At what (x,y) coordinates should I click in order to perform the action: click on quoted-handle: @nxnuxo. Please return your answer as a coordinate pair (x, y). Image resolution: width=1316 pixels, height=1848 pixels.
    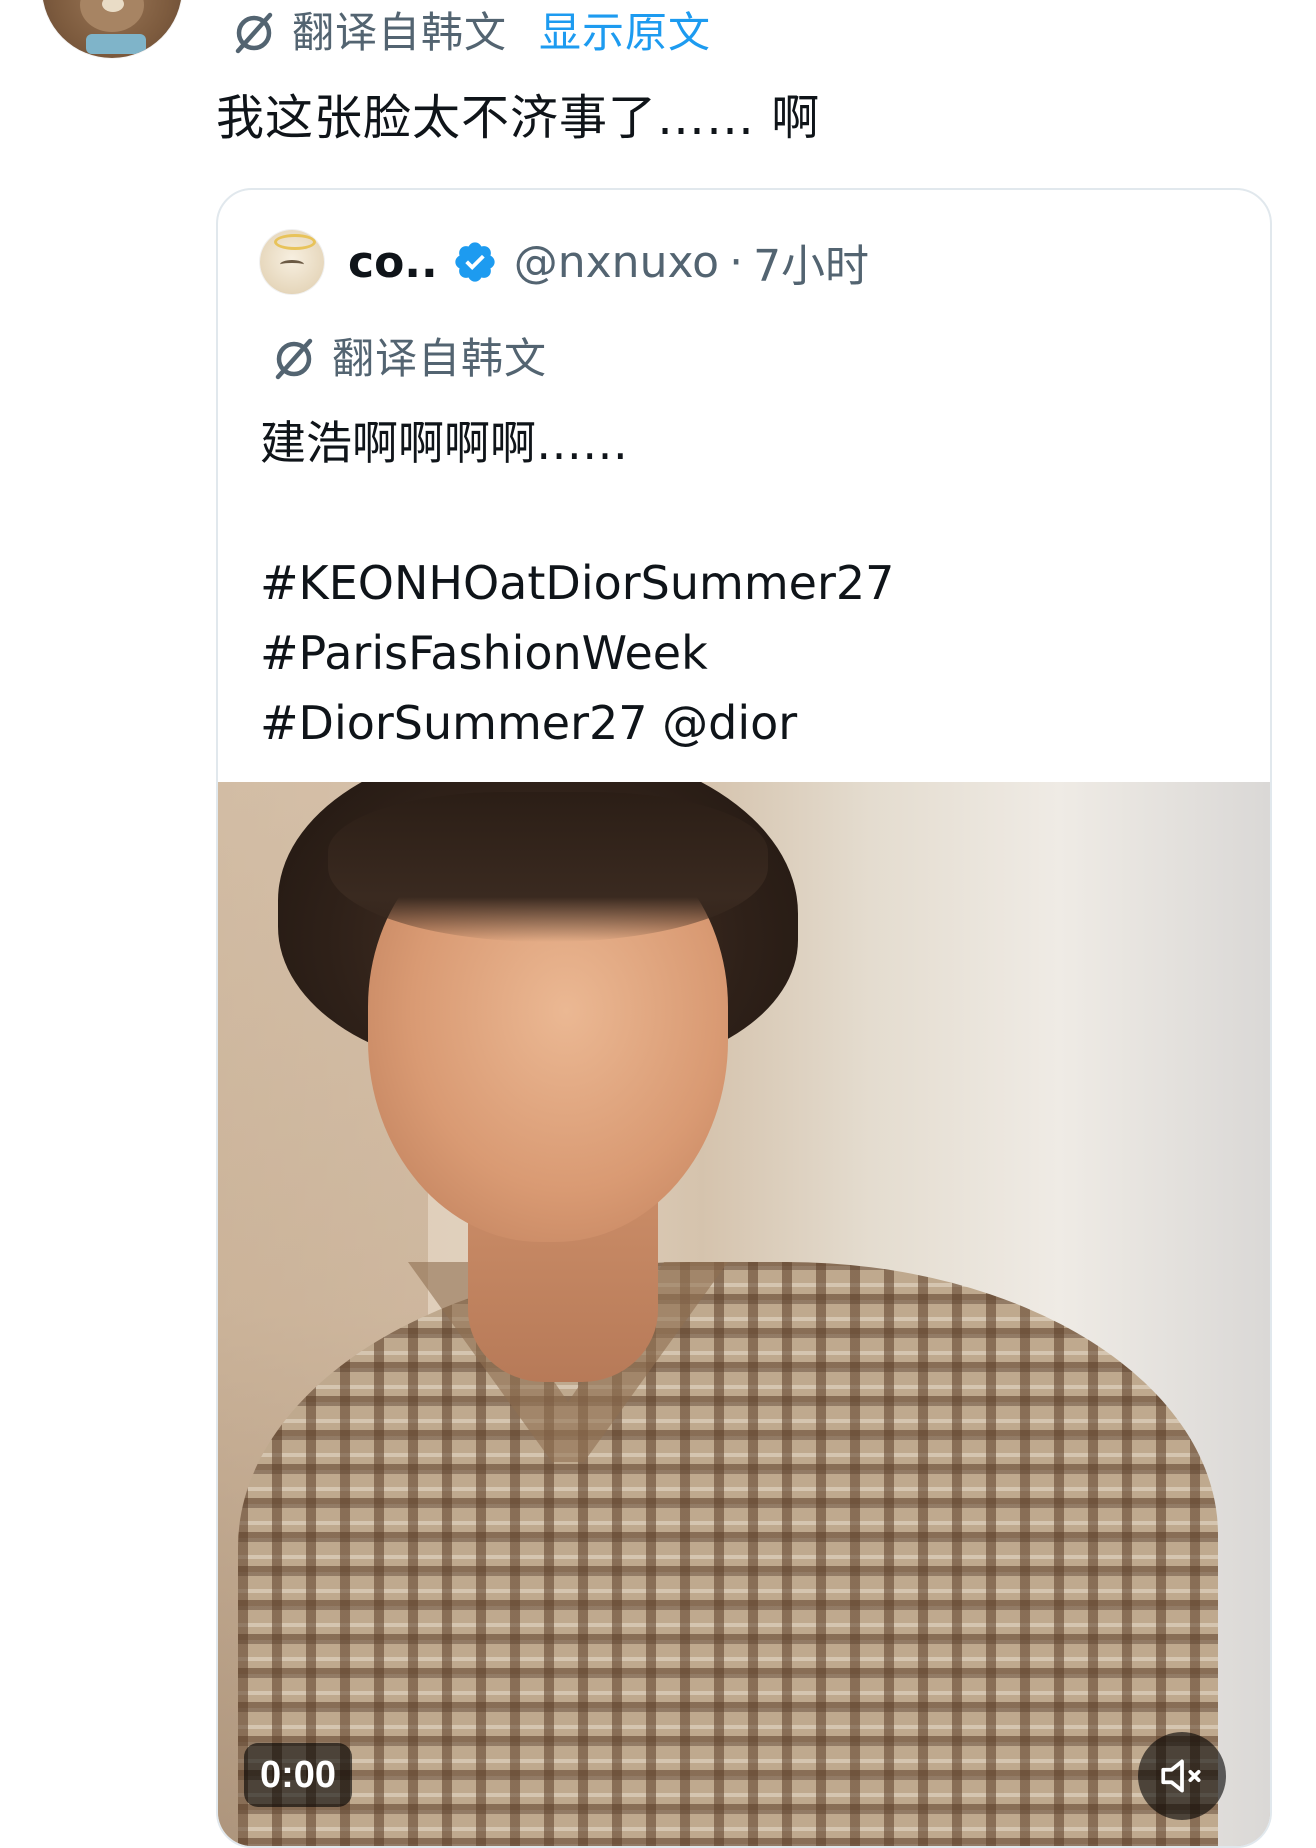
    Looking at the image, I should click on (616, 262).